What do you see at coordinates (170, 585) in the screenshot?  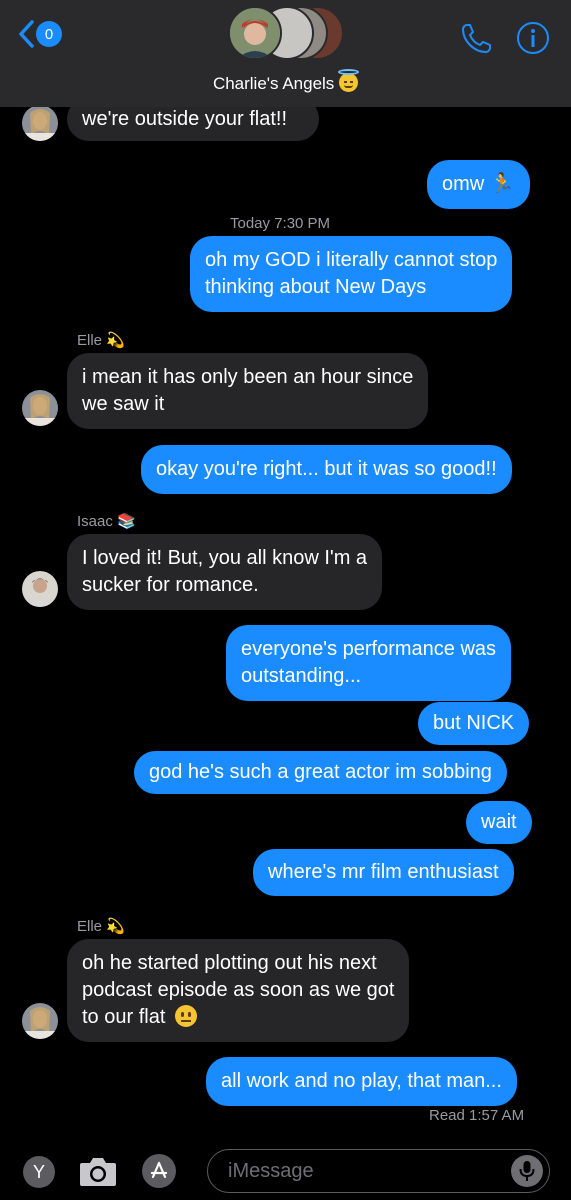 I see `message-text: sucker for romance.` at bounding box center [170, 585].